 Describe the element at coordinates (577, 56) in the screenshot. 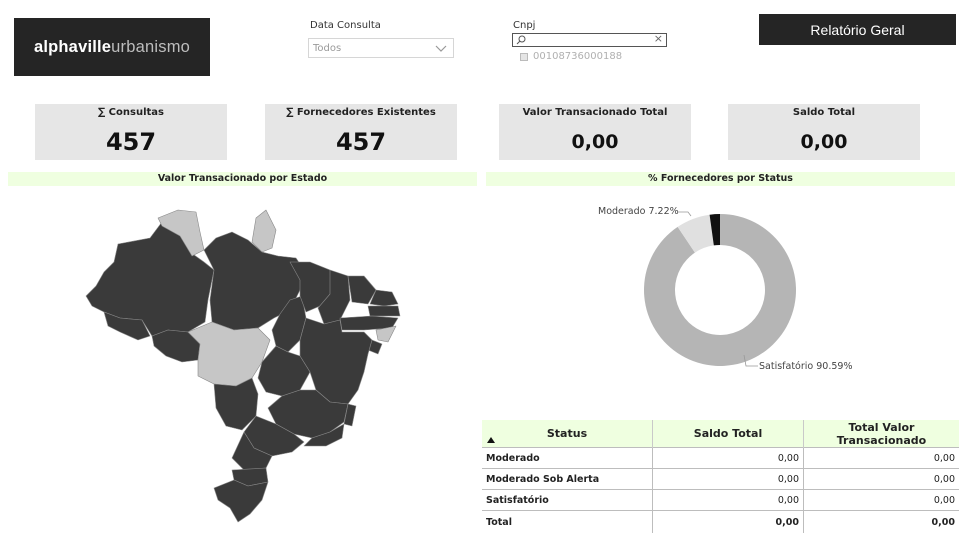

I see `cnpj-option-label: 00108736000188` at that location.